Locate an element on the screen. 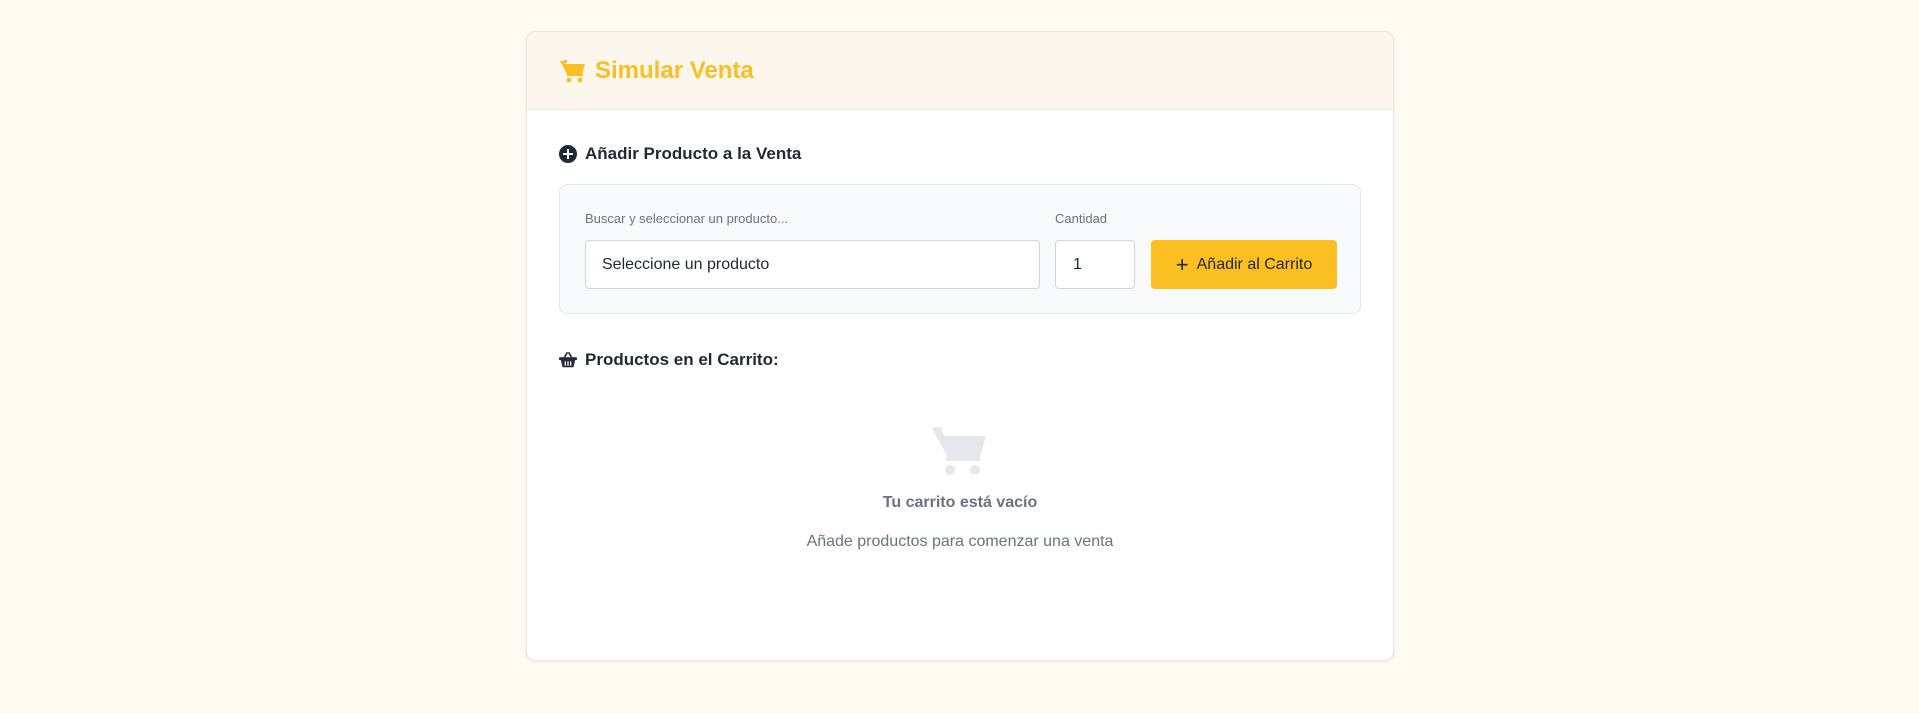  cart-heading-text: Productos en el Carrito: is located at coordinates (682, 359).